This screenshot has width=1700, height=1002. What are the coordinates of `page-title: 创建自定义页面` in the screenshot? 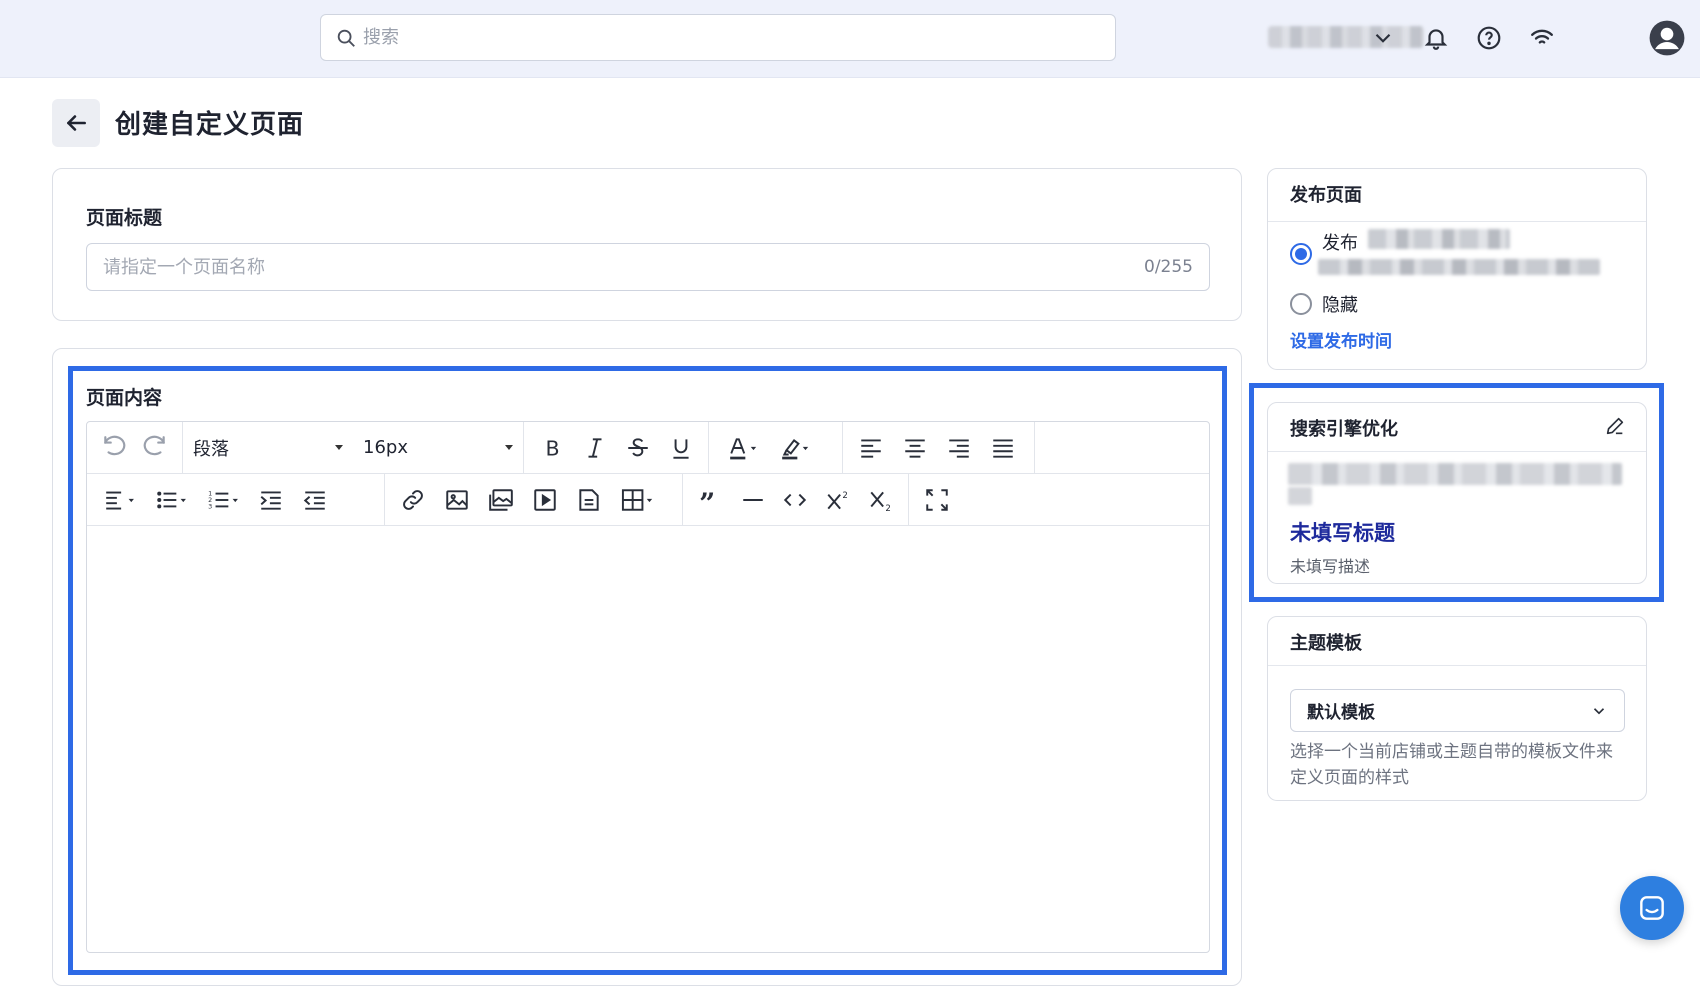 It's located at (210, 125).